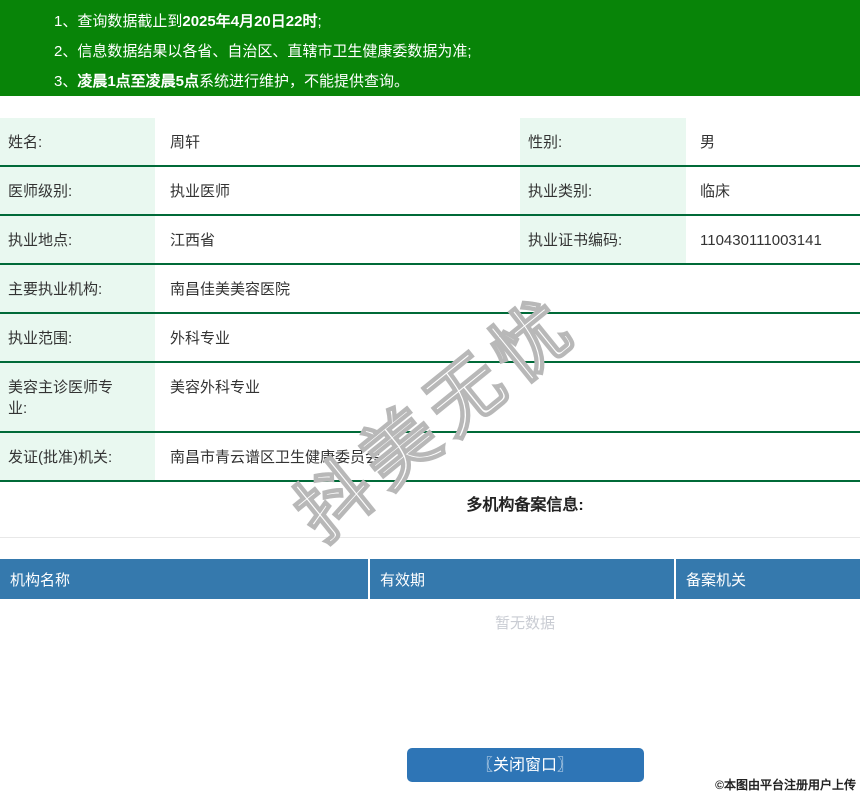 The width and height of the screenshot is (860, 793). I want to click on field-label-name: 姓名:, so click(77, 141).